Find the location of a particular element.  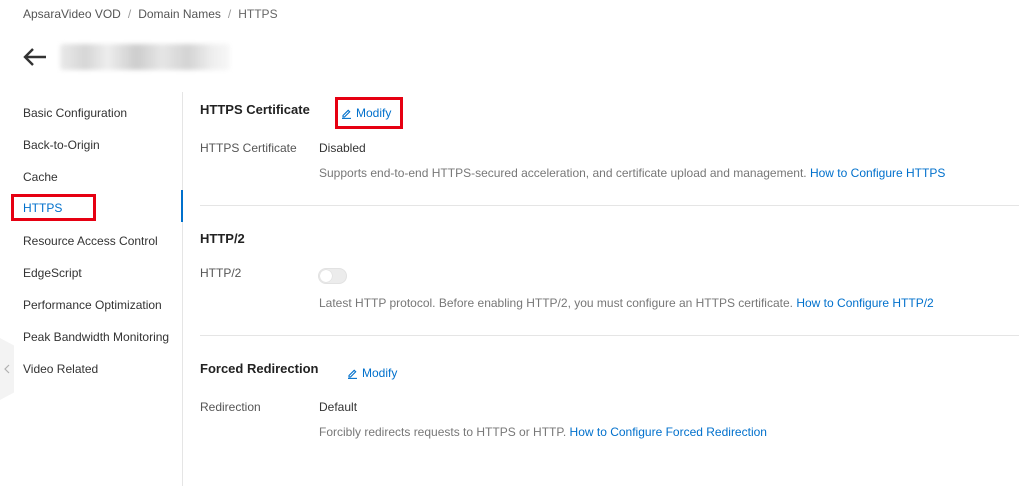

breadcrumb-item-domain-names: Domain Names is located at coordinates (179, 14).